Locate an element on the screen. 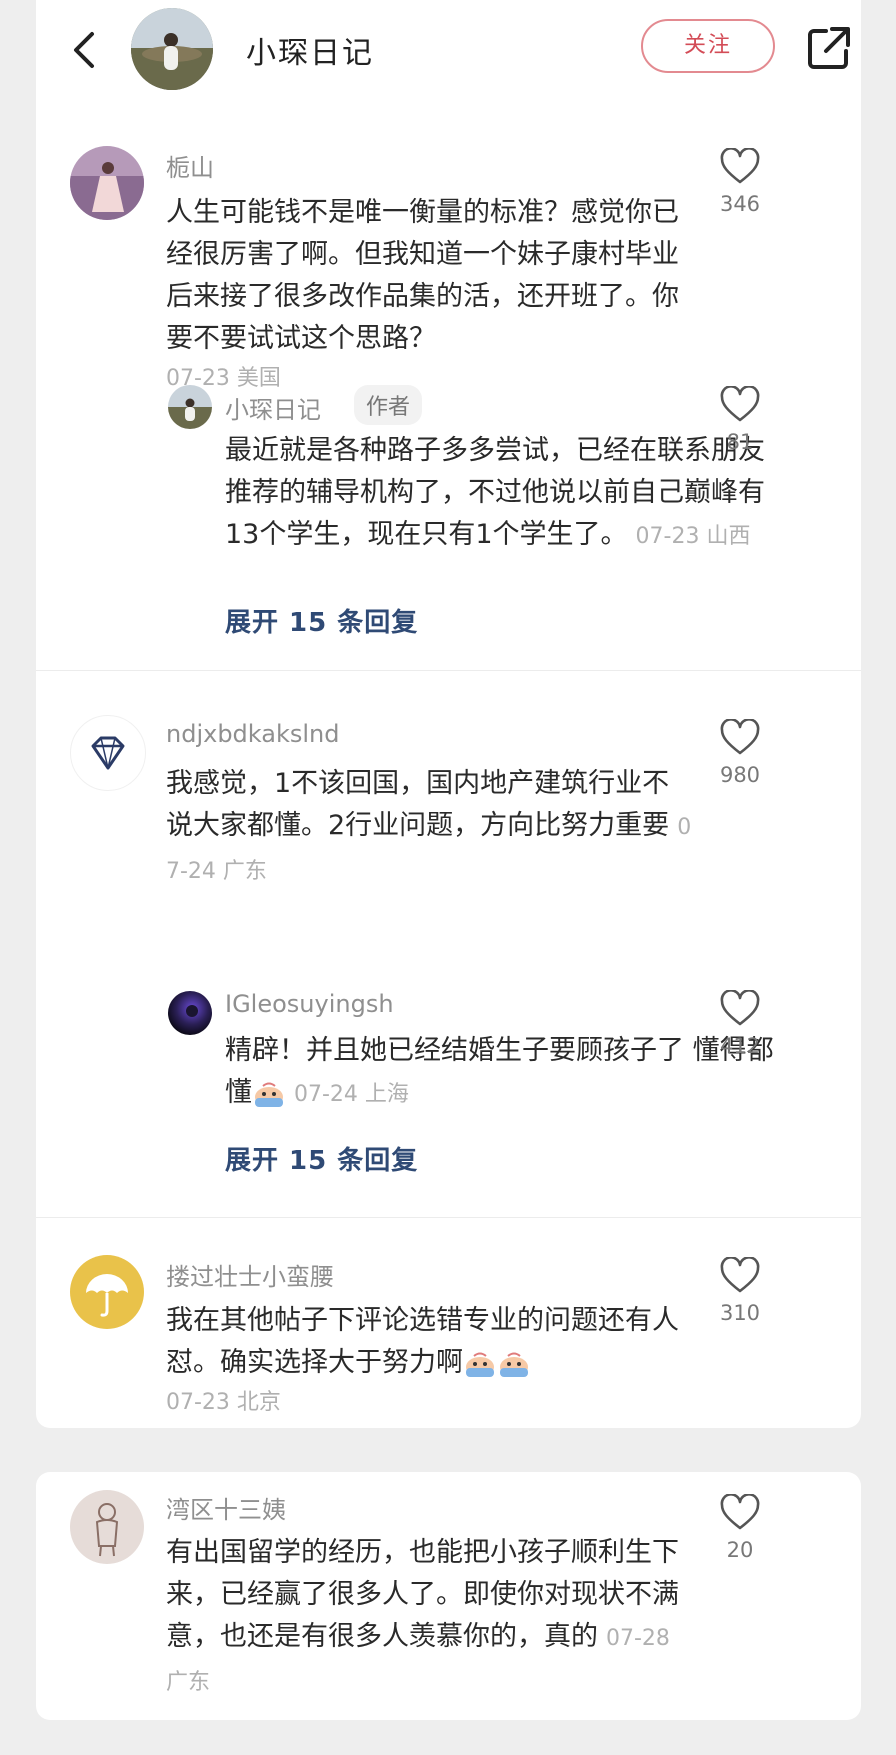 The width and height of the screenshot is (896, 1755). like-count: 412 is located at coordinates (740, 1046).